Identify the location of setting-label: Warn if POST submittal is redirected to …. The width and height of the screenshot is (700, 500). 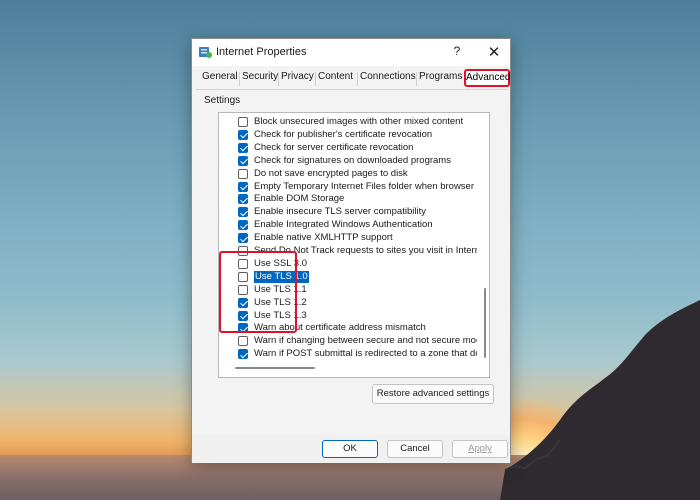
(365, 354).